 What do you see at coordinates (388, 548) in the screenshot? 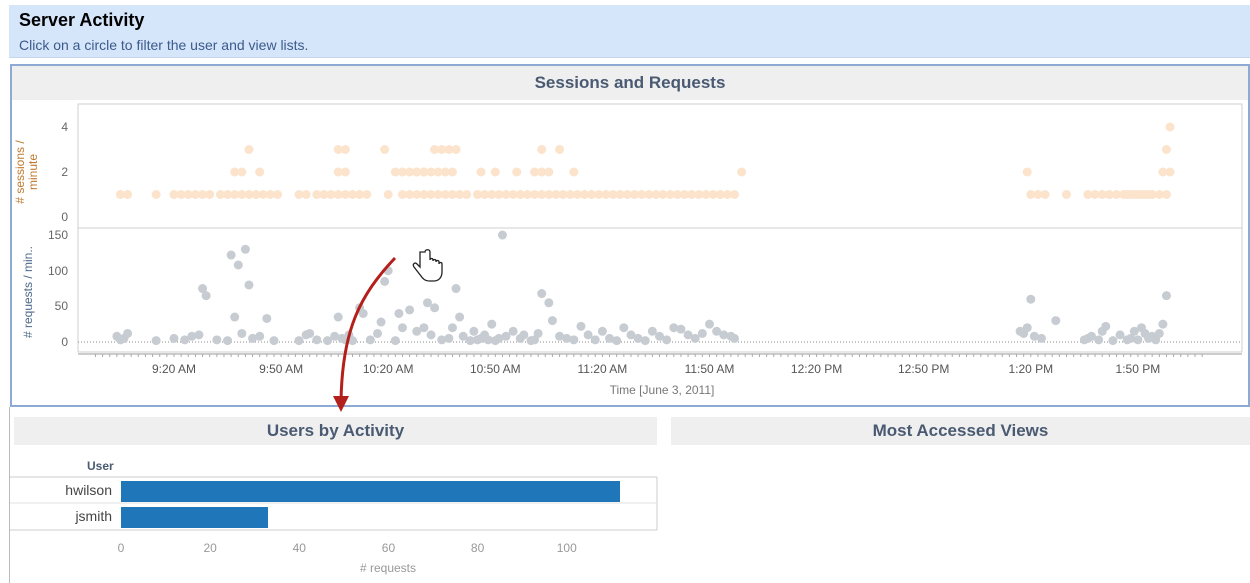
I see `users-x-tick: 60` at bounding box center [388, 548].